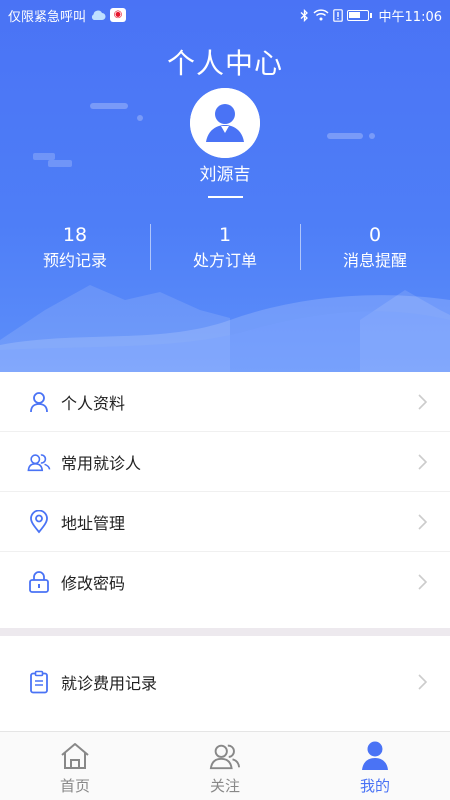 The image size is (450, 800). Describe the element at coordinates (225, 462) in the screenshot. I see `menu-item-patients: 常用就诊人` at that location.